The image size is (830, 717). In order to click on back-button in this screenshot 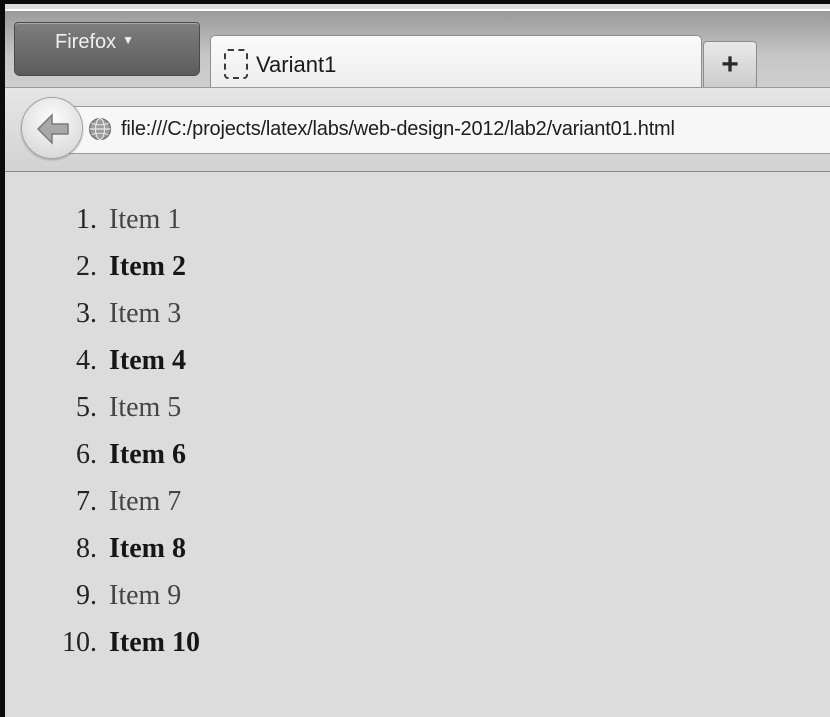, I will do `click(52, 128)`.